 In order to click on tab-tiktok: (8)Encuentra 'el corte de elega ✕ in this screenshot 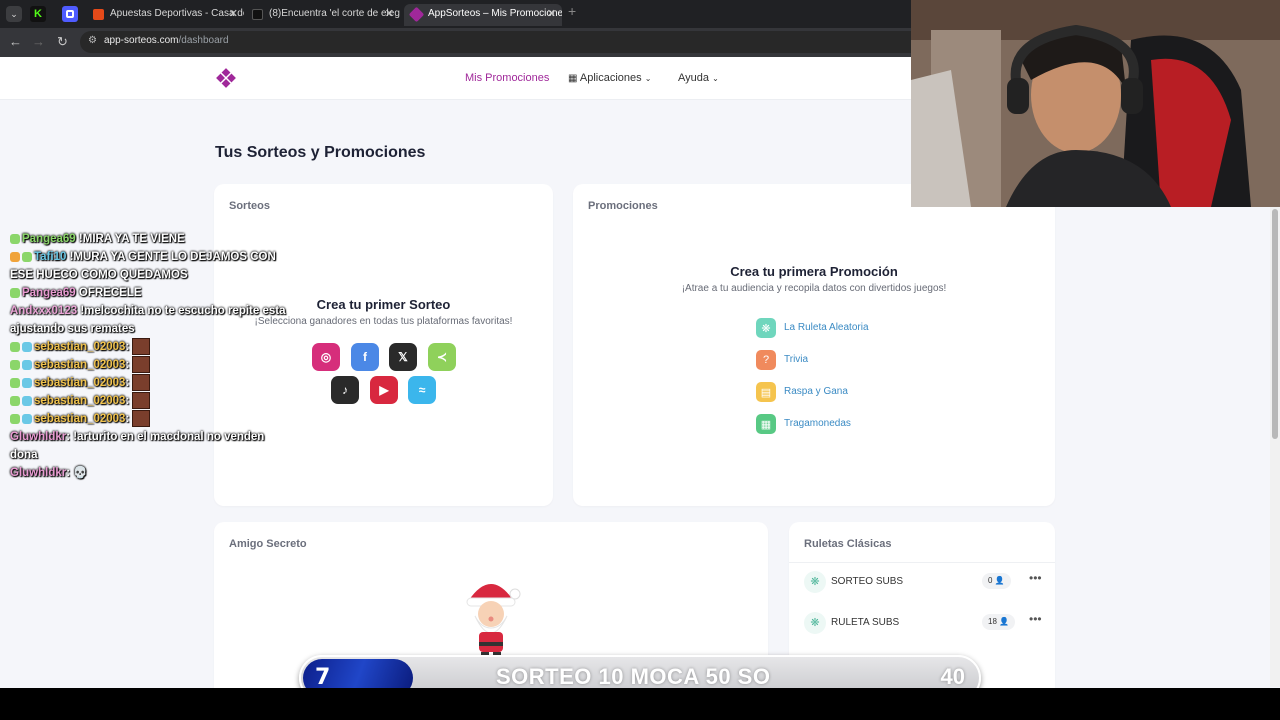, I will do `click(322, 15)`.